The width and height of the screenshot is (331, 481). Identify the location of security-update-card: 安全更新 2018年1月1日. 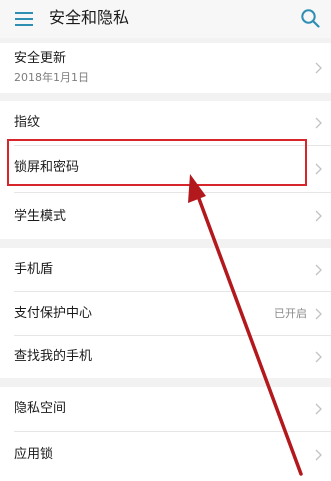
(165, 68).